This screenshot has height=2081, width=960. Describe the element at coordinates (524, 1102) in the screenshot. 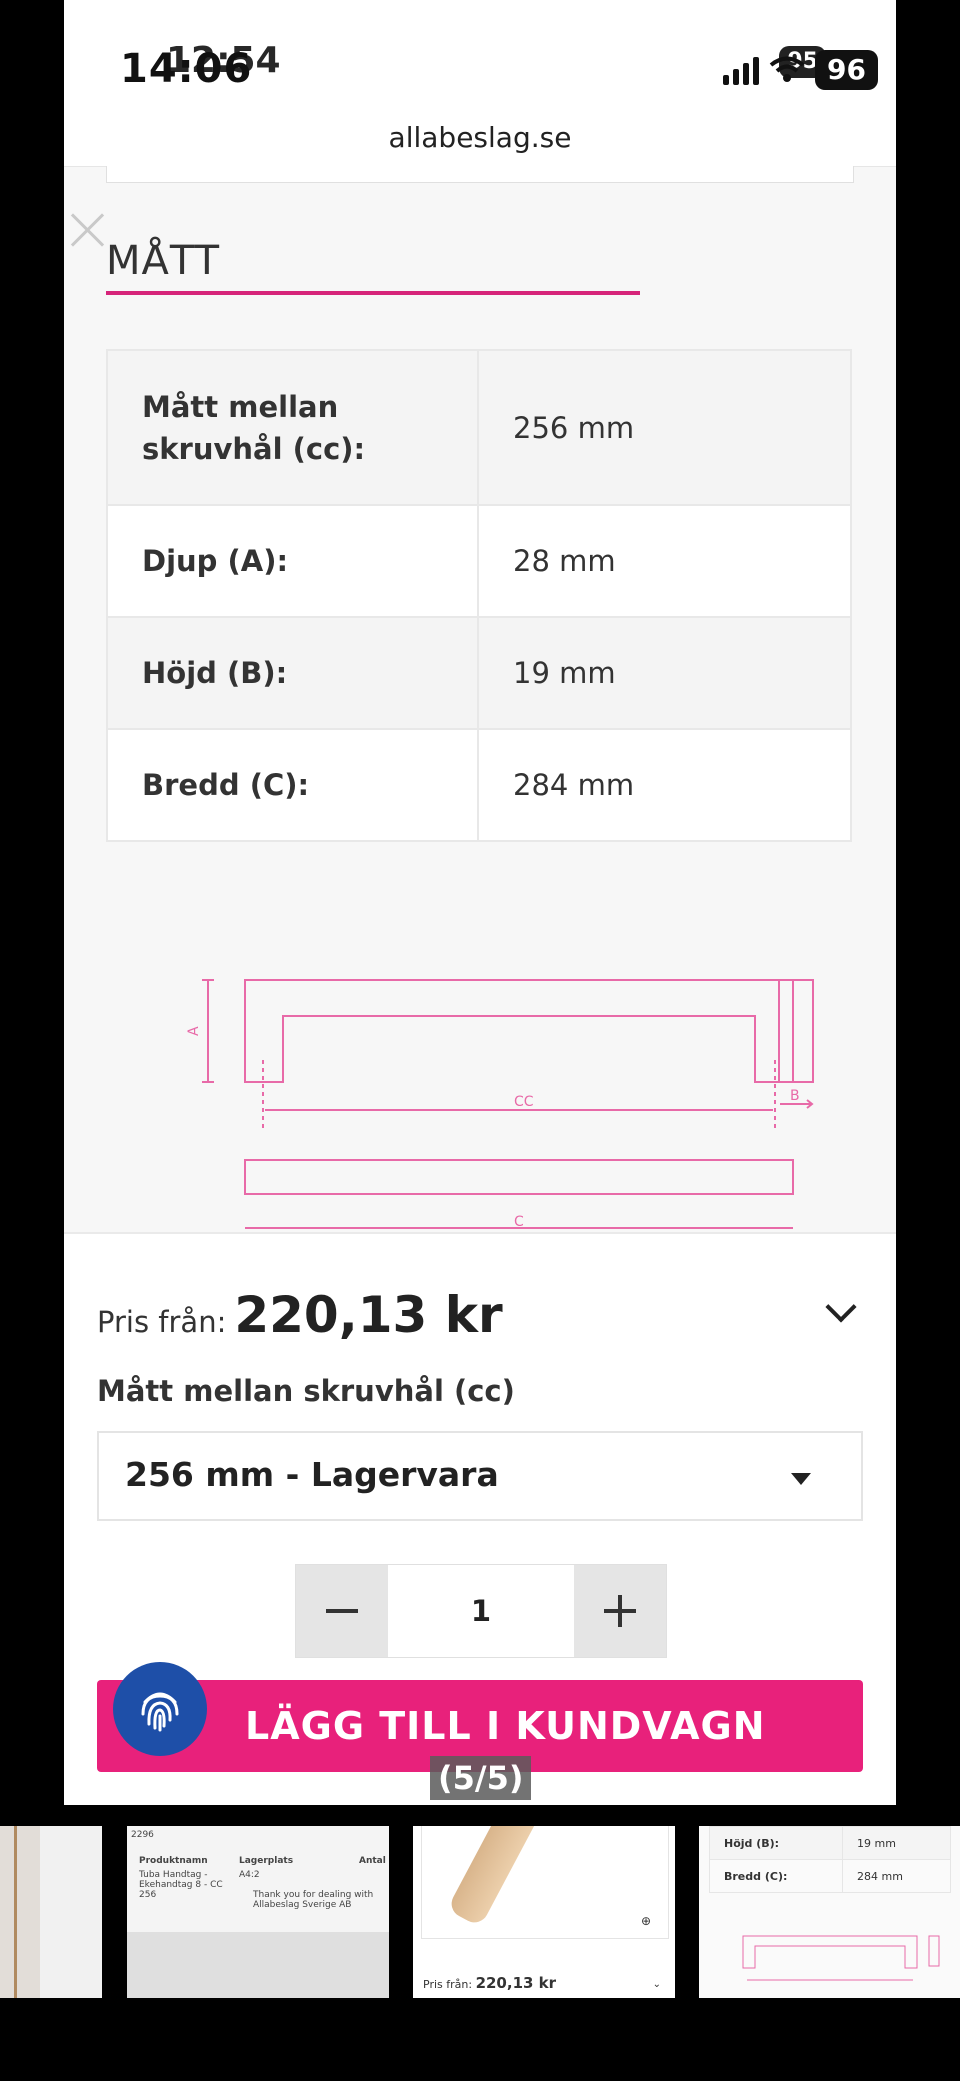

I see `diagram-label-cc: CC` at that location.